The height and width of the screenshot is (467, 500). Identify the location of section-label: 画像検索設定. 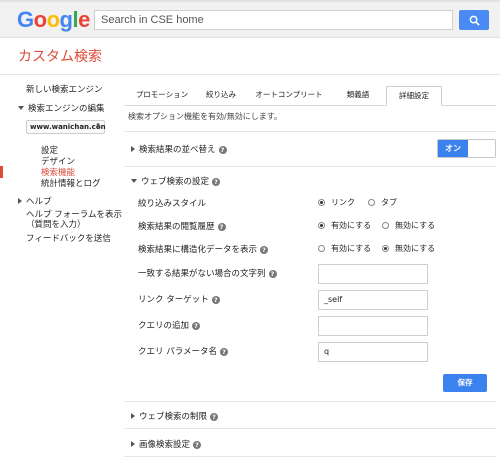
(165, 445).